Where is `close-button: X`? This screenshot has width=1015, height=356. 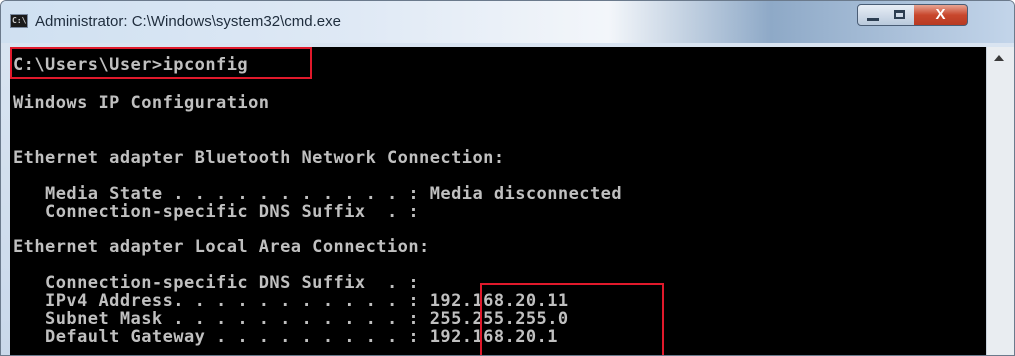 close-button: X is located at coordinates (941, 15).